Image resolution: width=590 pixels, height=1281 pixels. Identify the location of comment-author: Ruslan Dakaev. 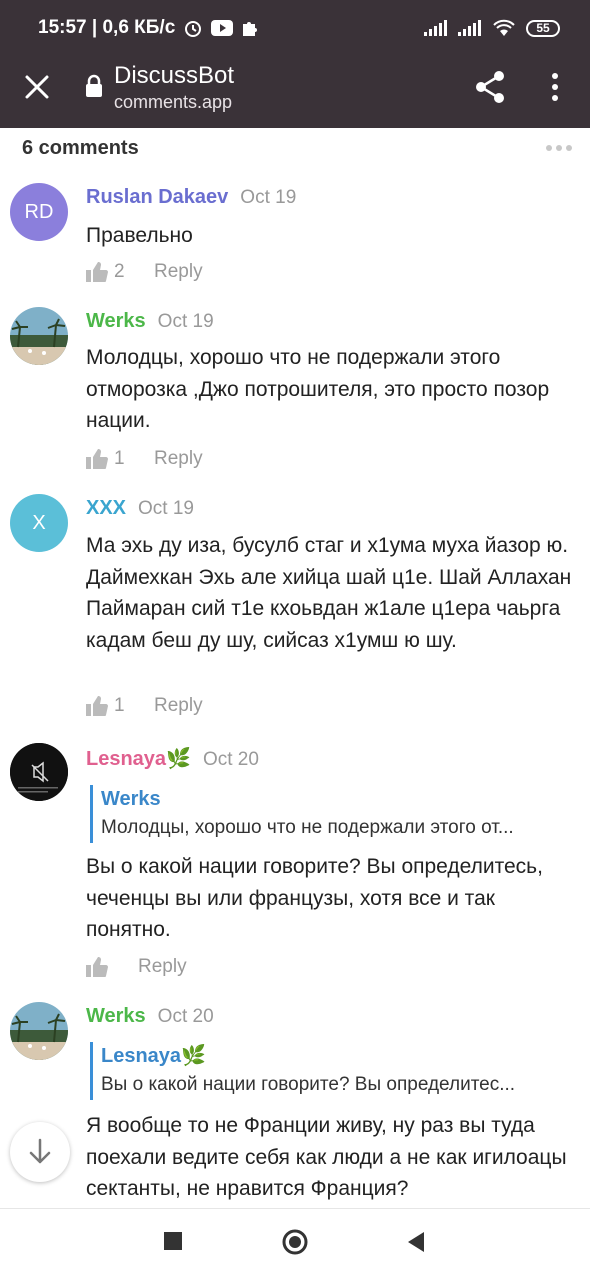
(157, 197).